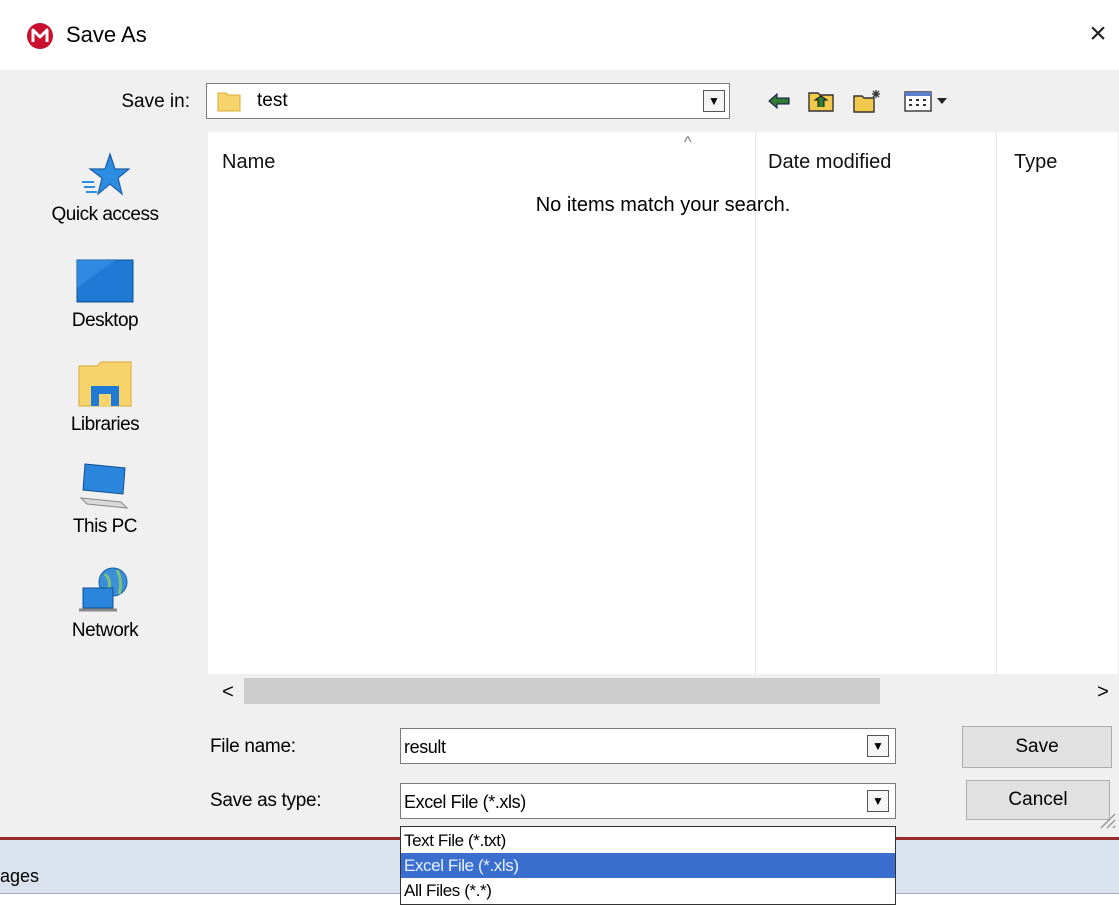 This screenshot has height=906, width=1119. I want to click on background-window-tab: ages, so click(20, 876).